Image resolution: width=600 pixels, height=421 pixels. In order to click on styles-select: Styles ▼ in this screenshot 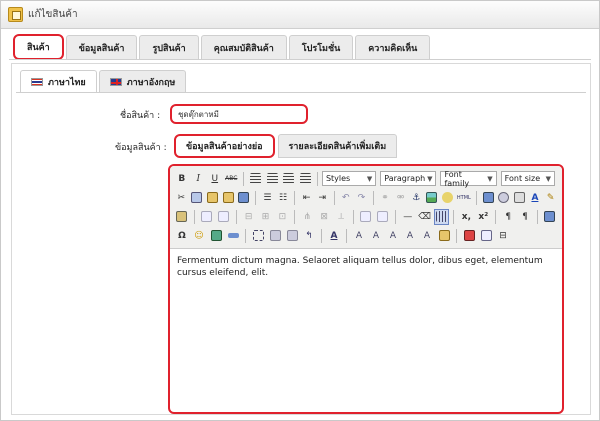, I will do `click(349, 178)`.